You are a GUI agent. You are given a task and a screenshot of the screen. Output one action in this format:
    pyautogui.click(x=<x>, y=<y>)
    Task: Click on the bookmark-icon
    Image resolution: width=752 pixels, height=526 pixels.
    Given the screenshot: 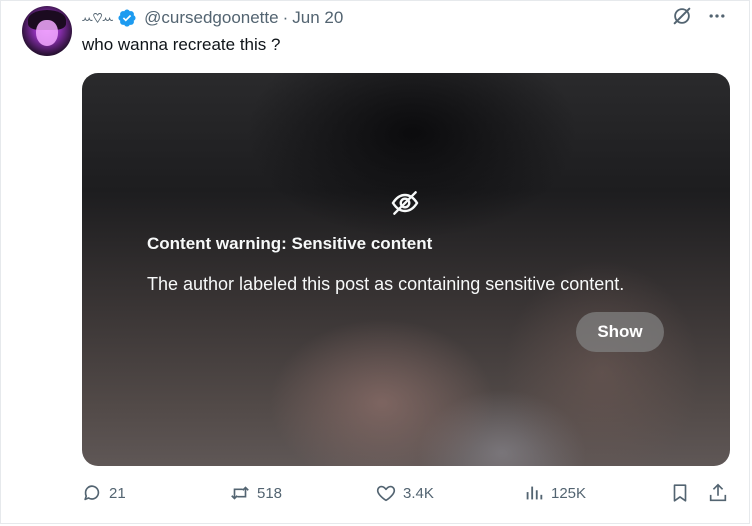 What is the action you would take?
    pyautogui.click(x=680, y=493)
    